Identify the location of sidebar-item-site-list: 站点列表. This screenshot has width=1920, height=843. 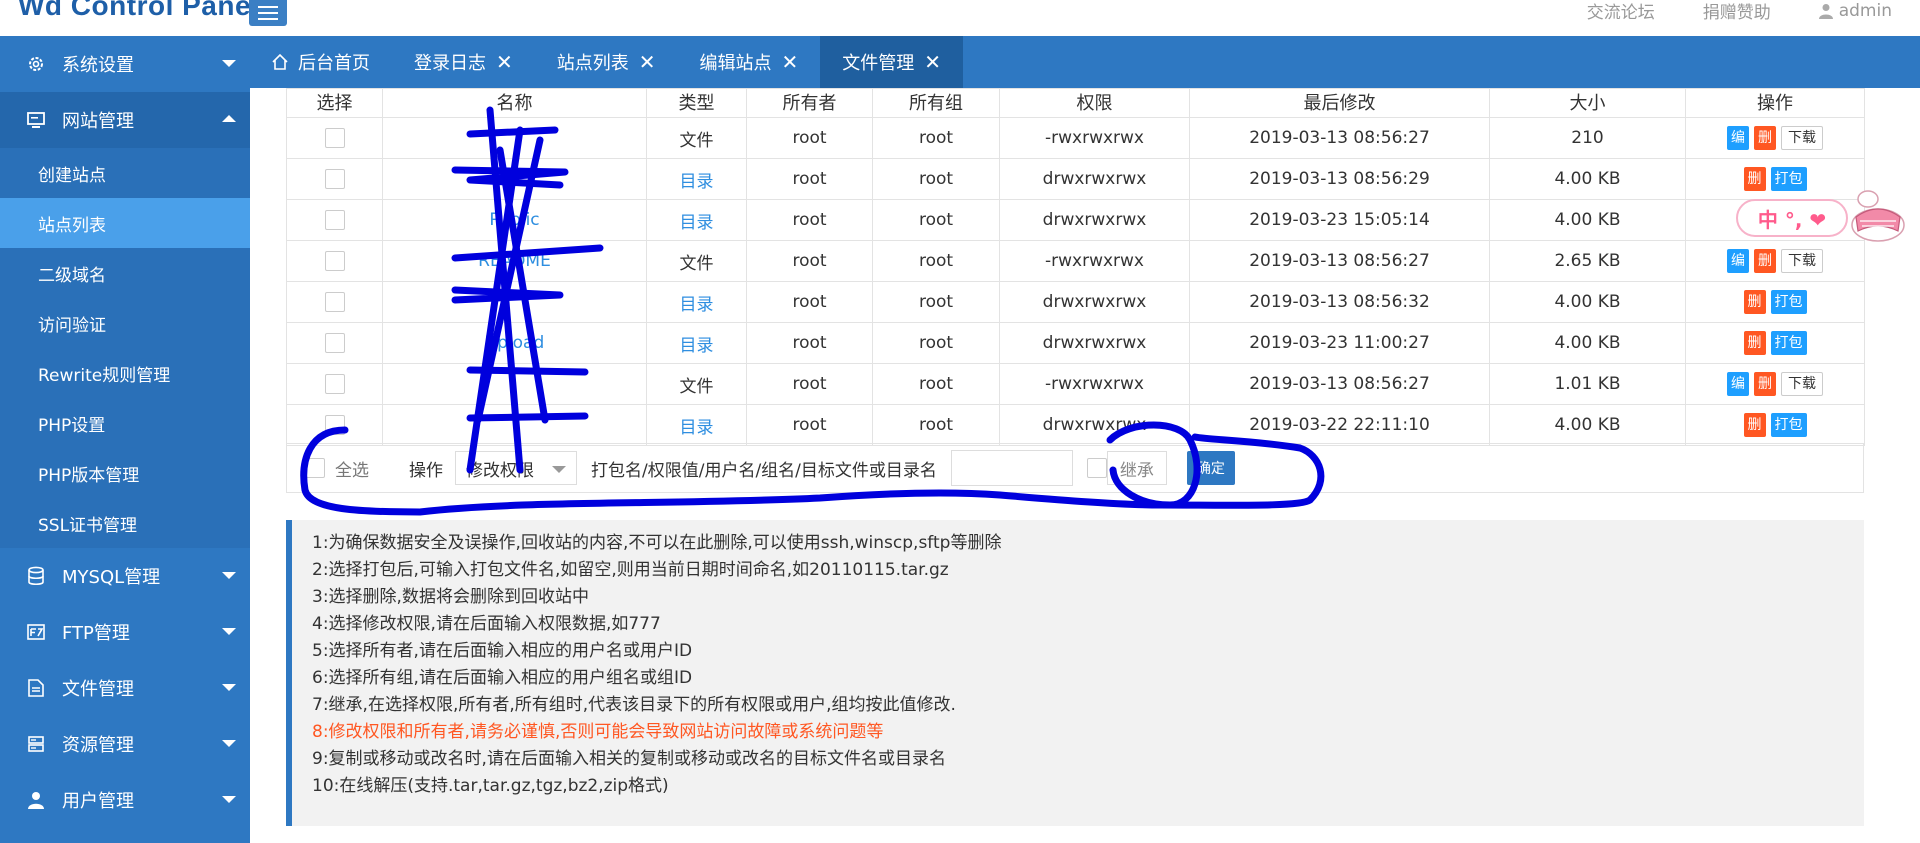
(125, 223).